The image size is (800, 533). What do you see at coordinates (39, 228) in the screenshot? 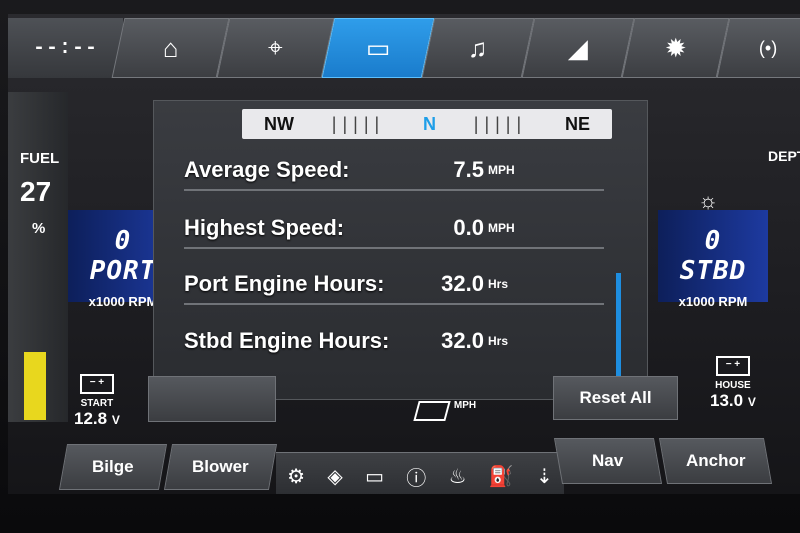
I see `fuel-unit: %` at bounding box center [39, 228].